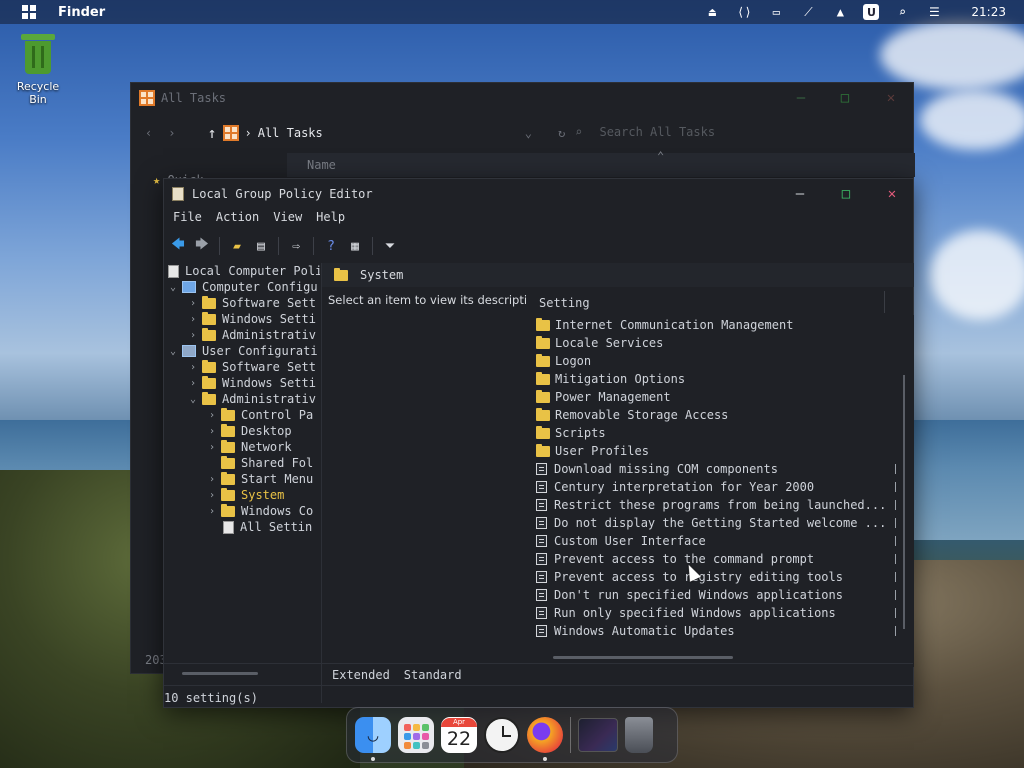  I want to click on list-item: Locale Services, so click(716, 343).